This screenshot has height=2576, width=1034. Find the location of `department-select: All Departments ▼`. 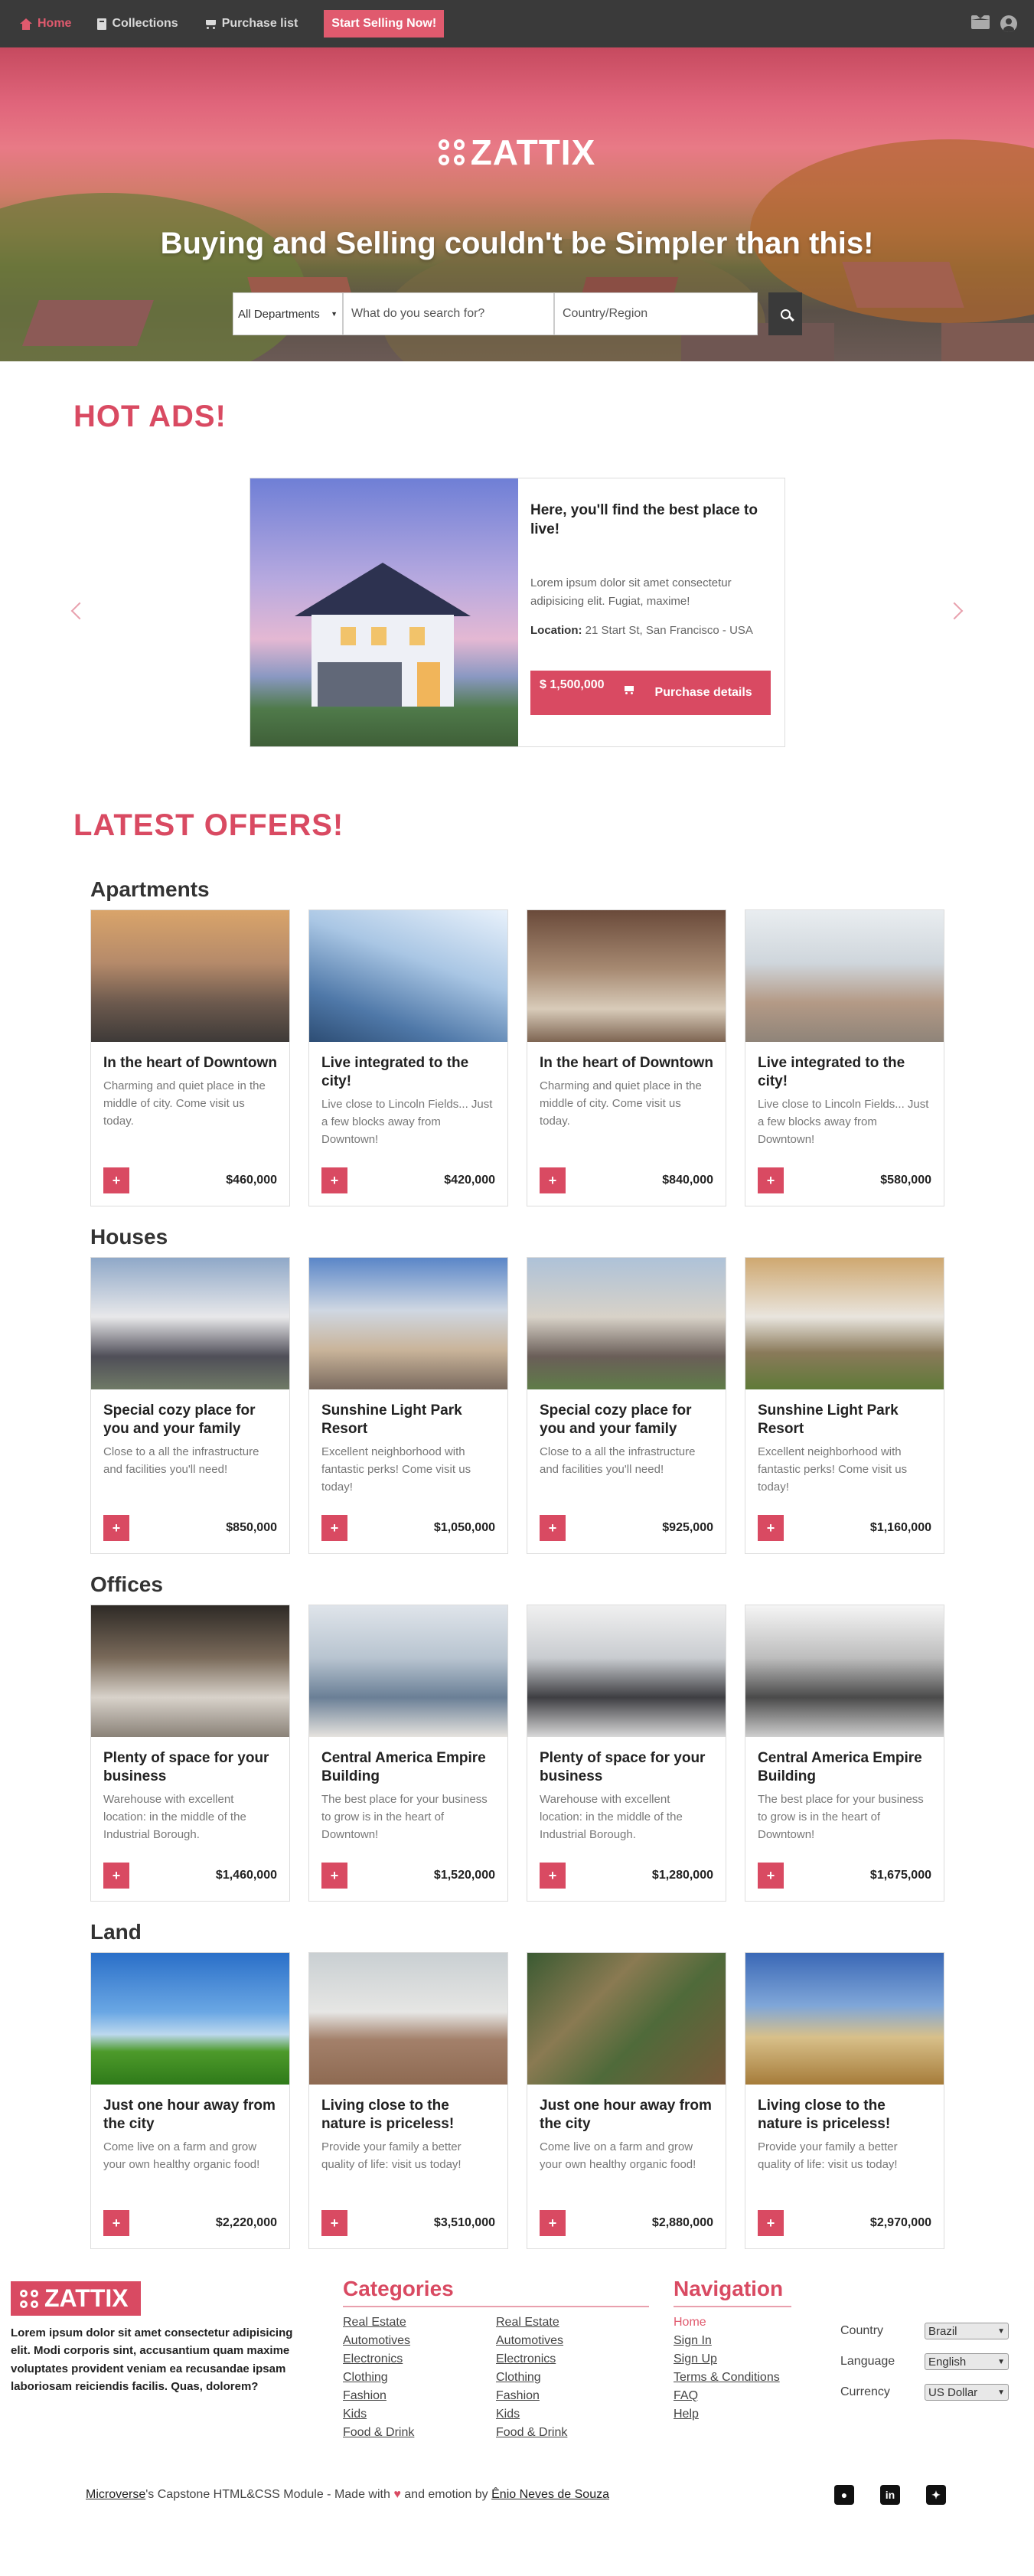

department-select: All Departments ▼ is located at coordinates (288, 313).